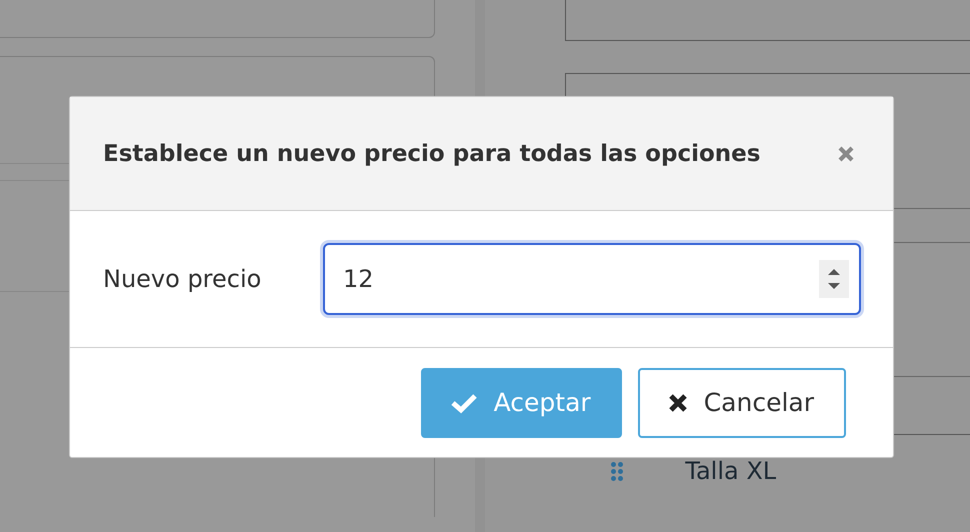 The width and height of the screenshot is (970, 532). What do you see at coordinates (182, 279) in the screenshot?
I see `field-label: Nuevo precio` at bounding box center [182, 279].